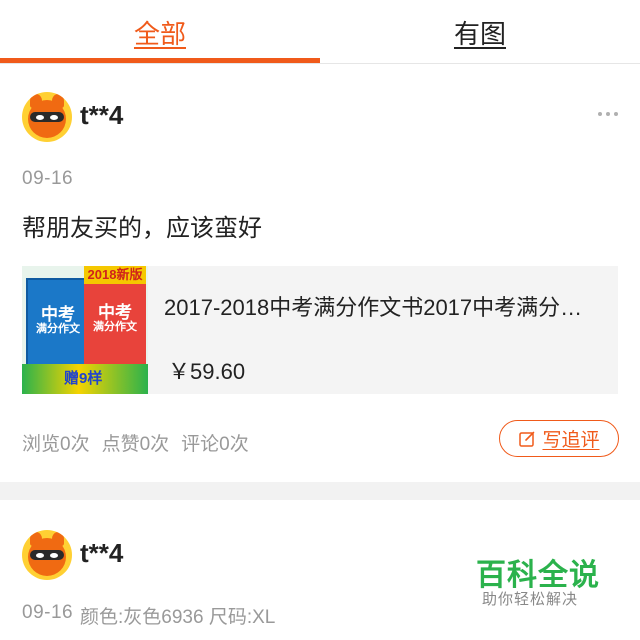 This screenshot has height=640, width=640. I want to click on watermark-logo: 百科全说 助你轻松解决, so click(532, 580).